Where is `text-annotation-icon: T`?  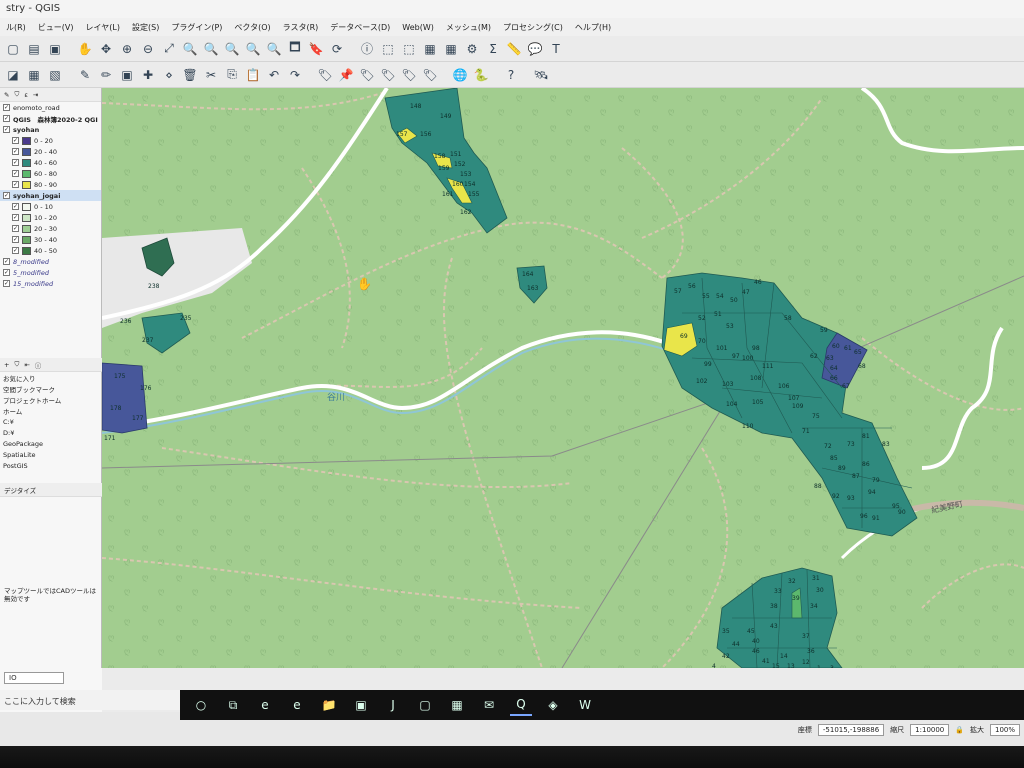
text-annotation-icon: T is located at coordinates (556, 49).